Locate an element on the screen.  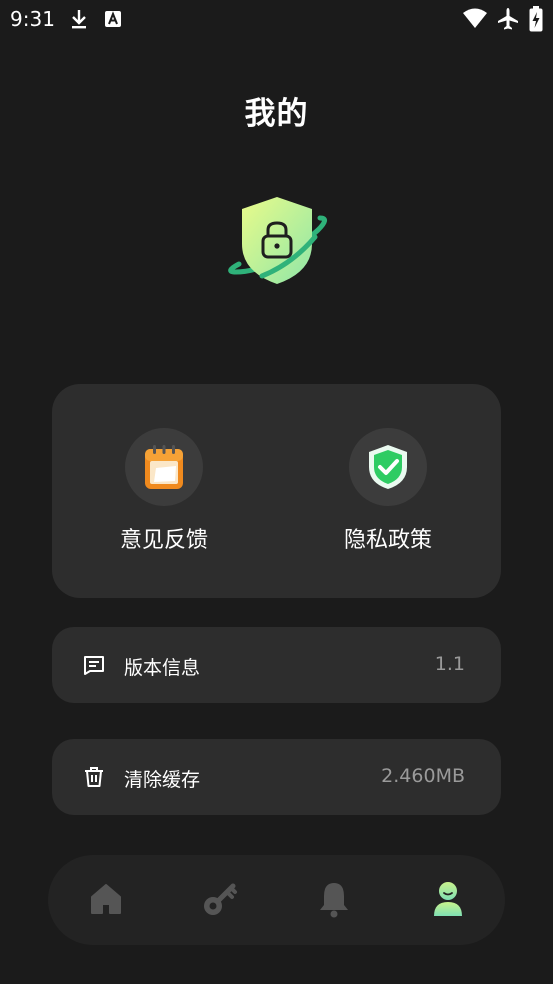
wifi-icon is located at coordinates (475, 18).